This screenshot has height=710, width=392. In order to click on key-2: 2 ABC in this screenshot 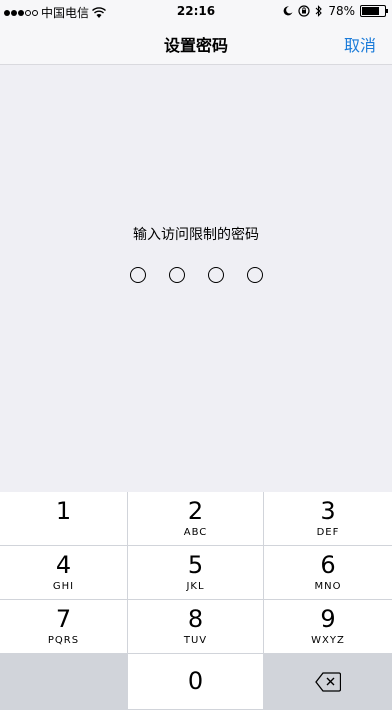, I will do `click(196, 519)`.